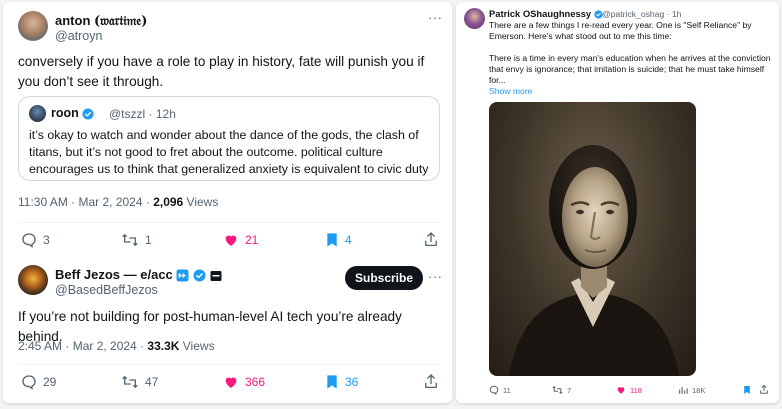 The width and height of the screenshot is (782, 409). Describe the element at coordinates (78, 36) in the screenshot. I see `tweet1-handle: @atroyn` at that location.